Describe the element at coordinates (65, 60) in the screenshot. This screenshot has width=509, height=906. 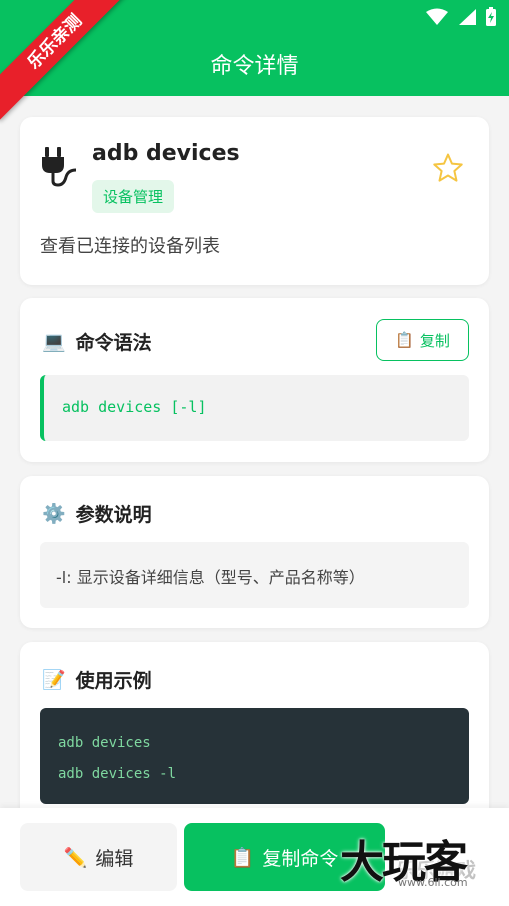
I see `ribbon-text: 乐乐亲测` at that location.